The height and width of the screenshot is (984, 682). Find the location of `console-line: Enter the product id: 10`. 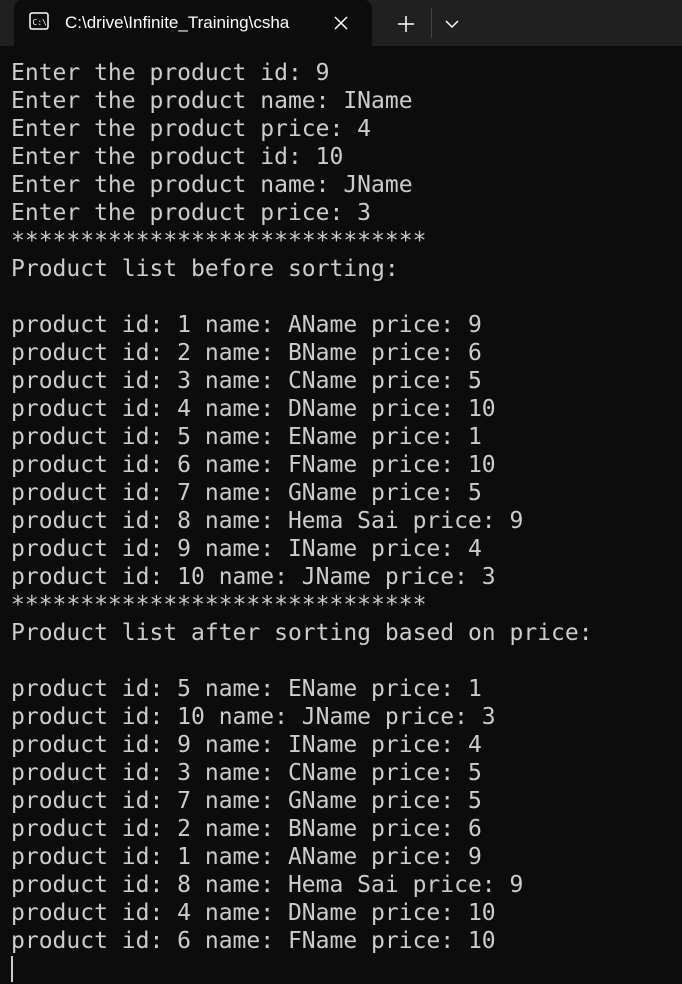

console-line: Enter the product id: 10 is located at coordinates (177, 157).